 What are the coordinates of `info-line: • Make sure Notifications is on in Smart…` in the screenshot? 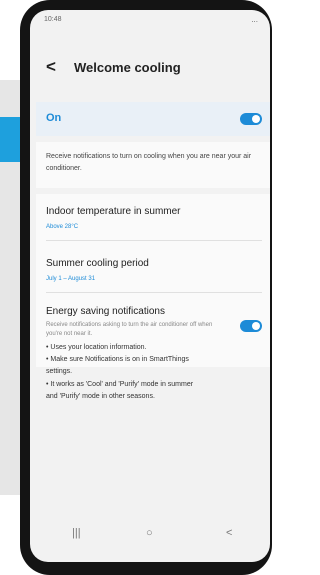 It's located at (117, 360).